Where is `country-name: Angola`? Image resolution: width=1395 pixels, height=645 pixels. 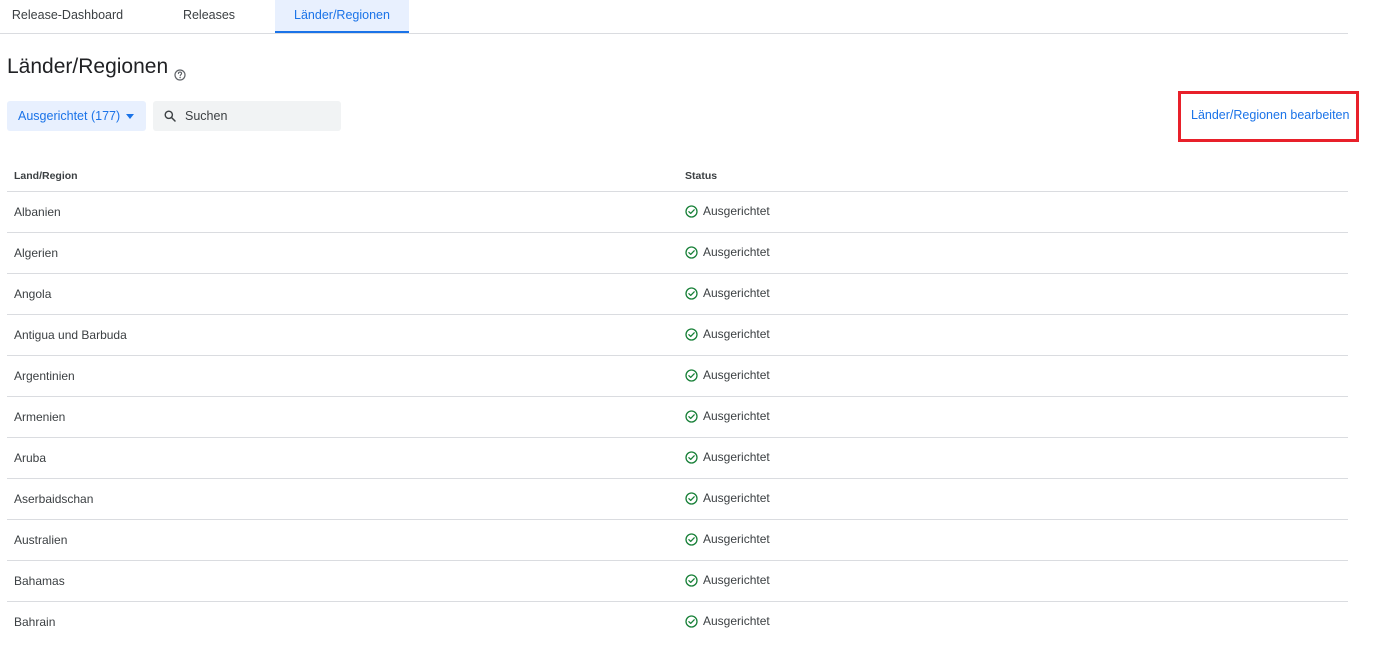 country-name: Angola is located at coordinates (33, 294).